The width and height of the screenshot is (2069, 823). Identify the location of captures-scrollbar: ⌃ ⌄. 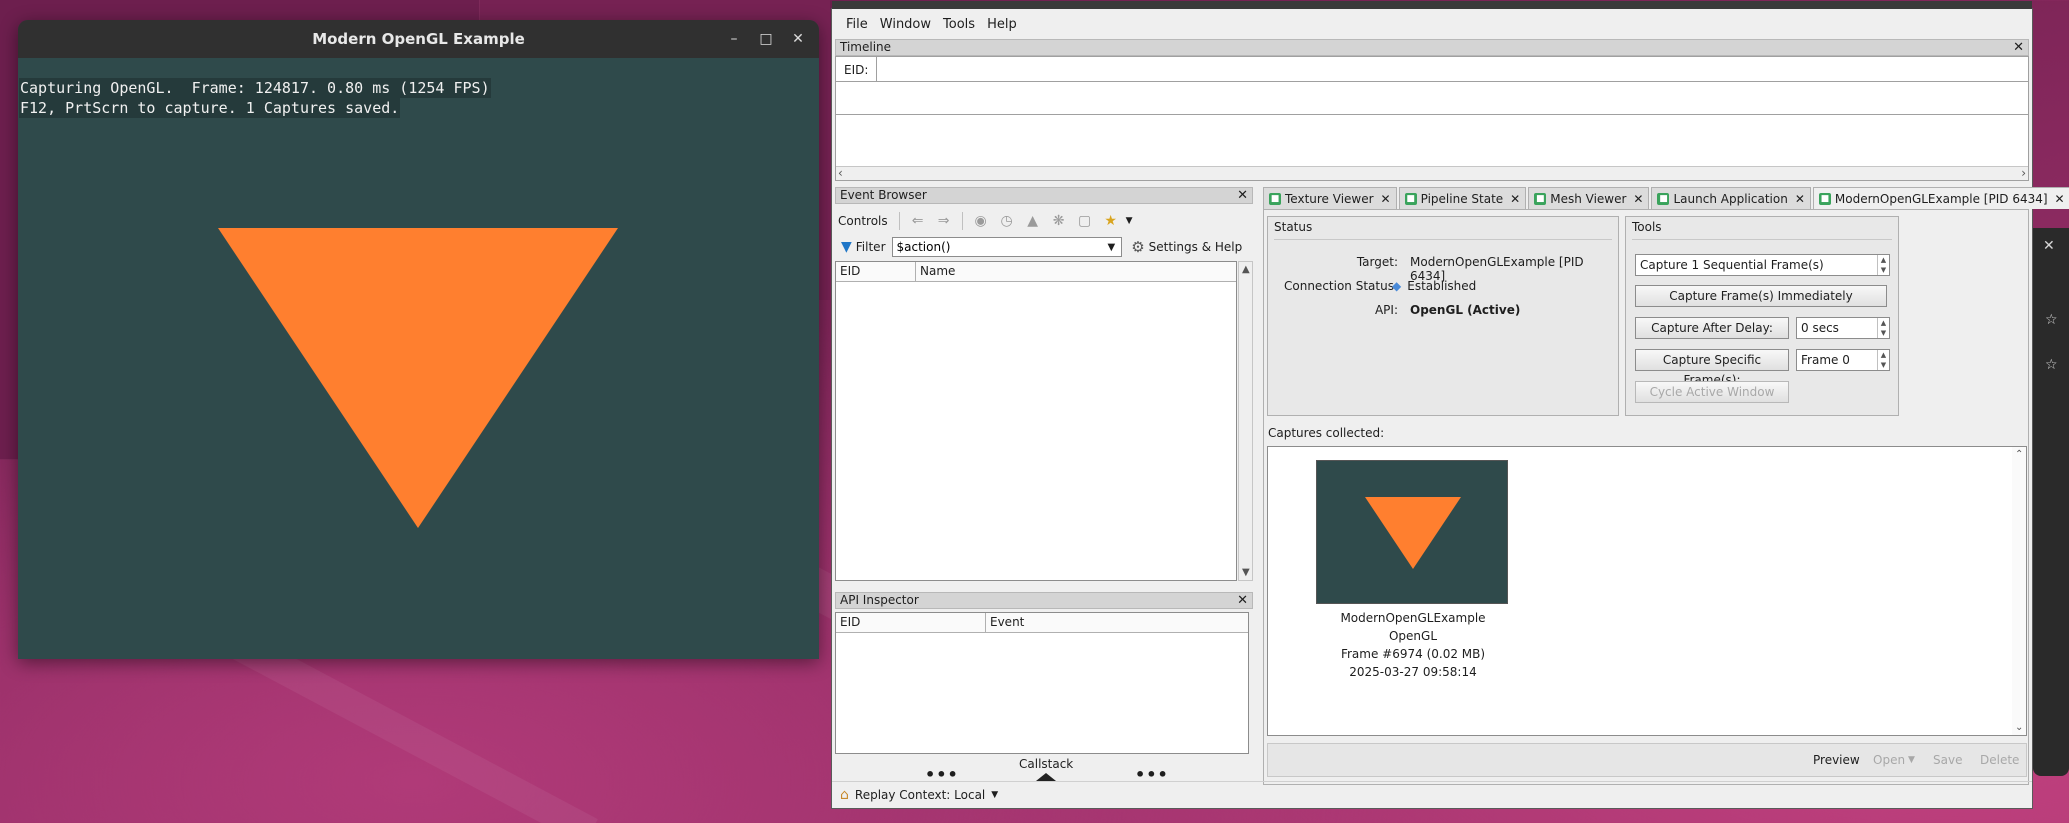
(2019, 591).